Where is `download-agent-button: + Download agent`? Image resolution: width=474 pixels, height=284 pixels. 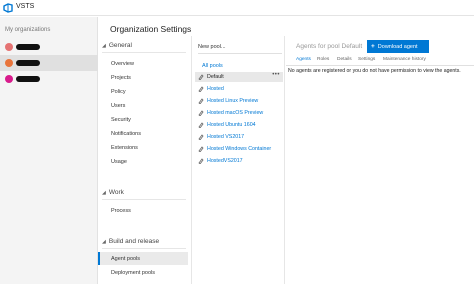
download-agent-button: + Download agent is located at coordinates (398, 46).